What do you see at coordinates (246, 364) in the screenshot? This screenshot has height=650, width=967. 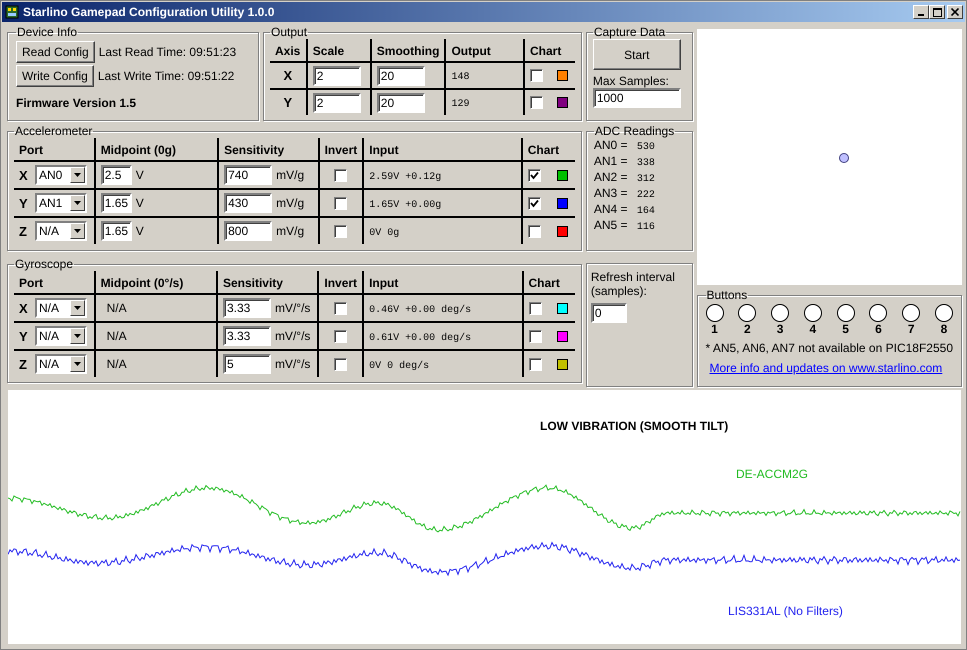 I see `sensitivity-field: 5` at bounding box center [246, 364].